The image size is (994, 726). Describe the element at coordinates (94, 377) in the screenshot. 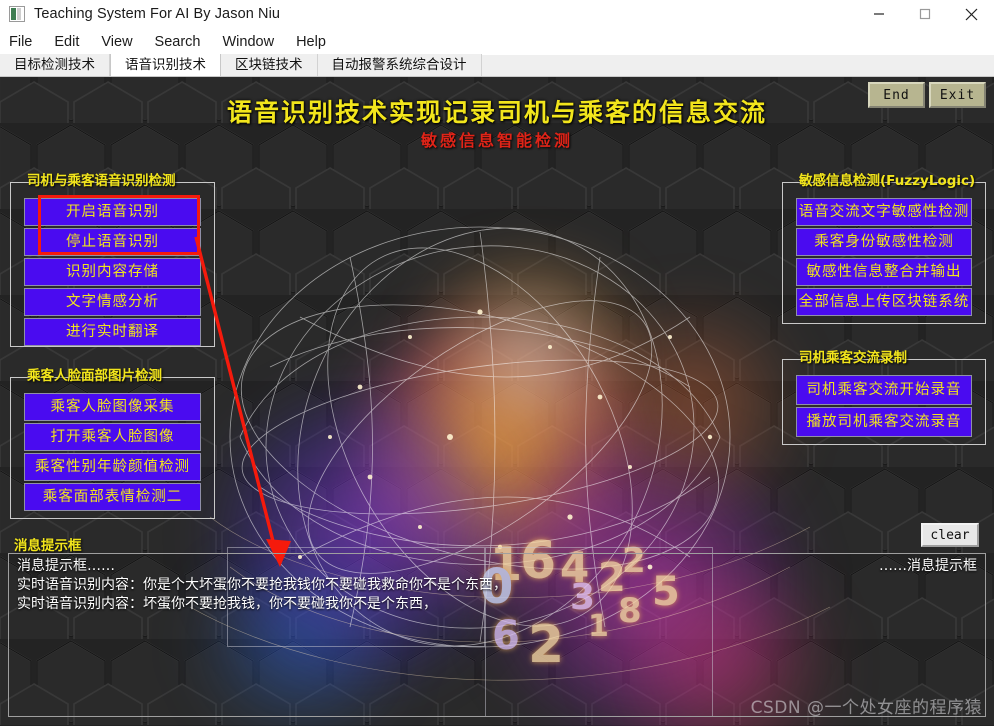

I see `group-legend: 乘客人脸面部图片检测` at that location.